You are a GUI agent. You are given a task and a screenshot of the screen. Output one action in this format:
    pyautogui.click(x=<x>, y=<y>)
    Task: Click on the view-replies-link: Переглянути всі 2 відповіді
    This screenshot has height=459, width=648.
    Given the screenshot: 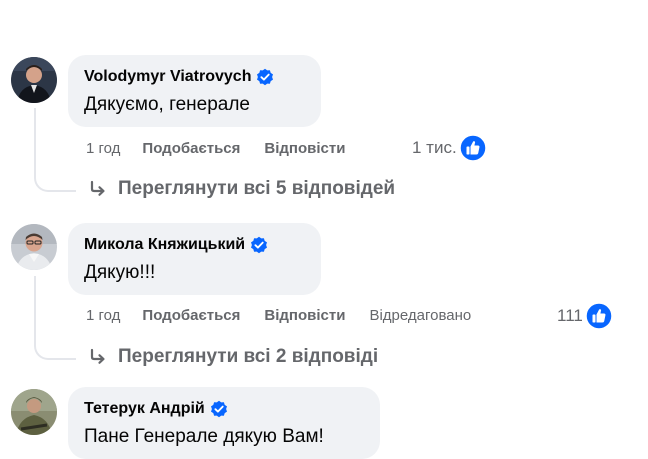 What is the action you would take?
    pyautogui.click(x=233, y=357)
    